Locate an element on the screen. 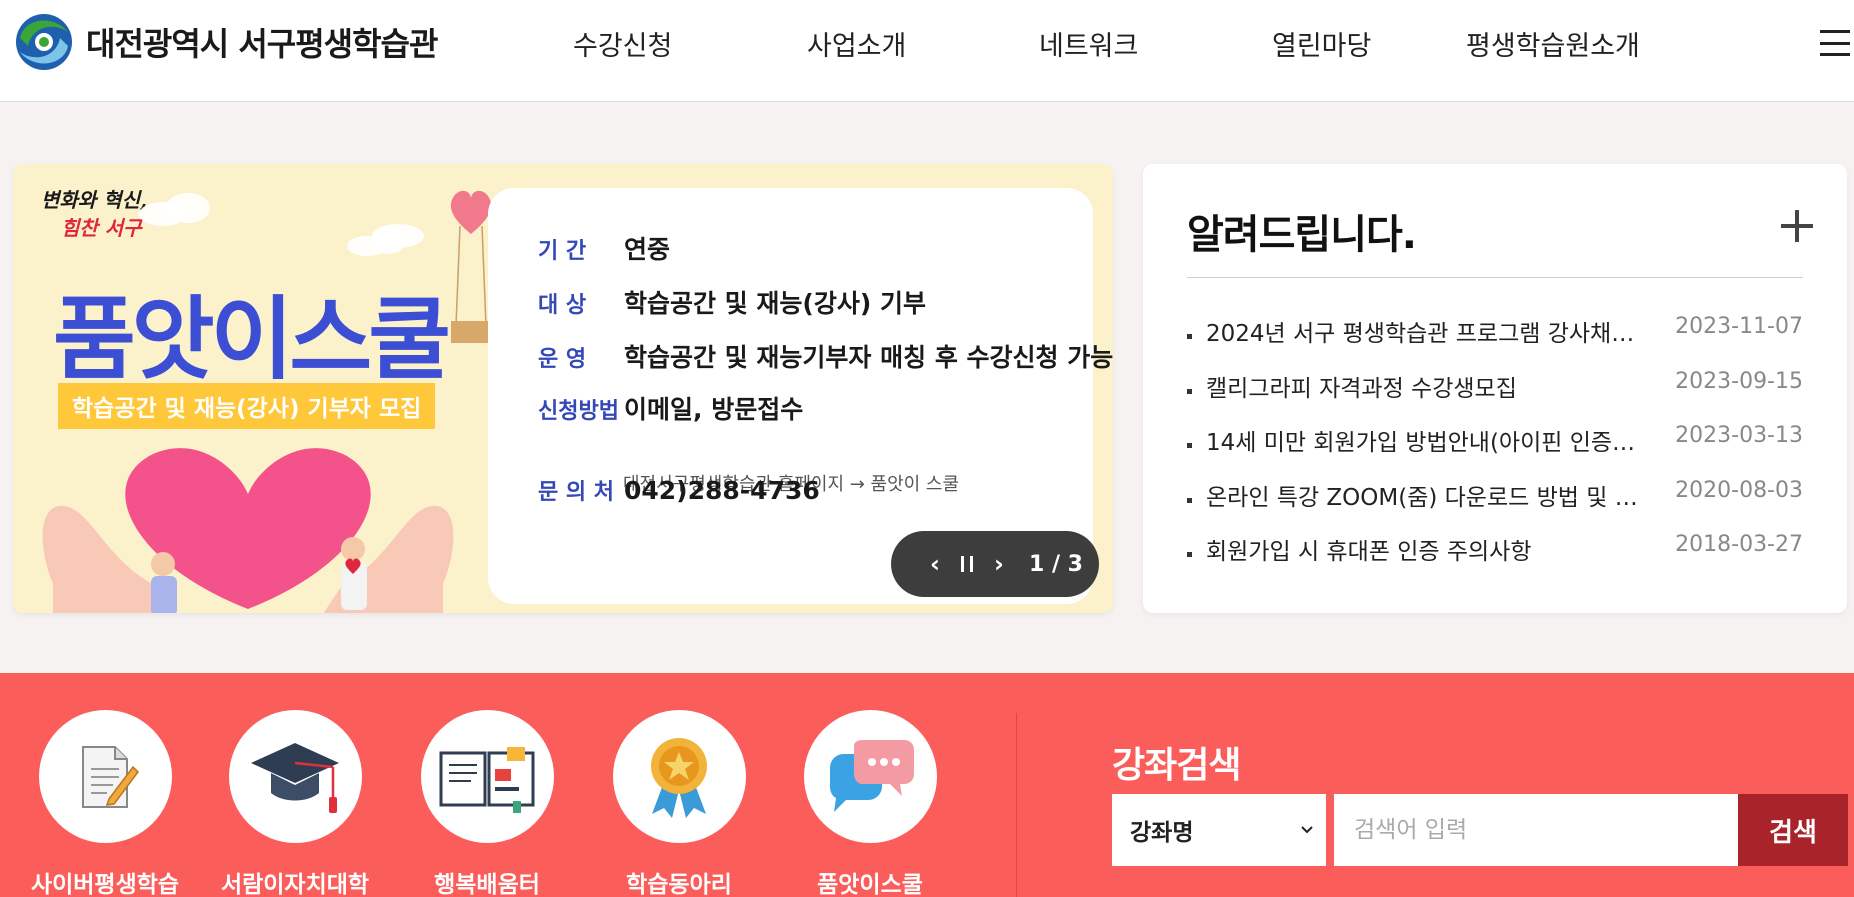 This screenshot has height=897, width=1854. nav-item-business-intro: 사업소개 is located at coordinates (856, 43).